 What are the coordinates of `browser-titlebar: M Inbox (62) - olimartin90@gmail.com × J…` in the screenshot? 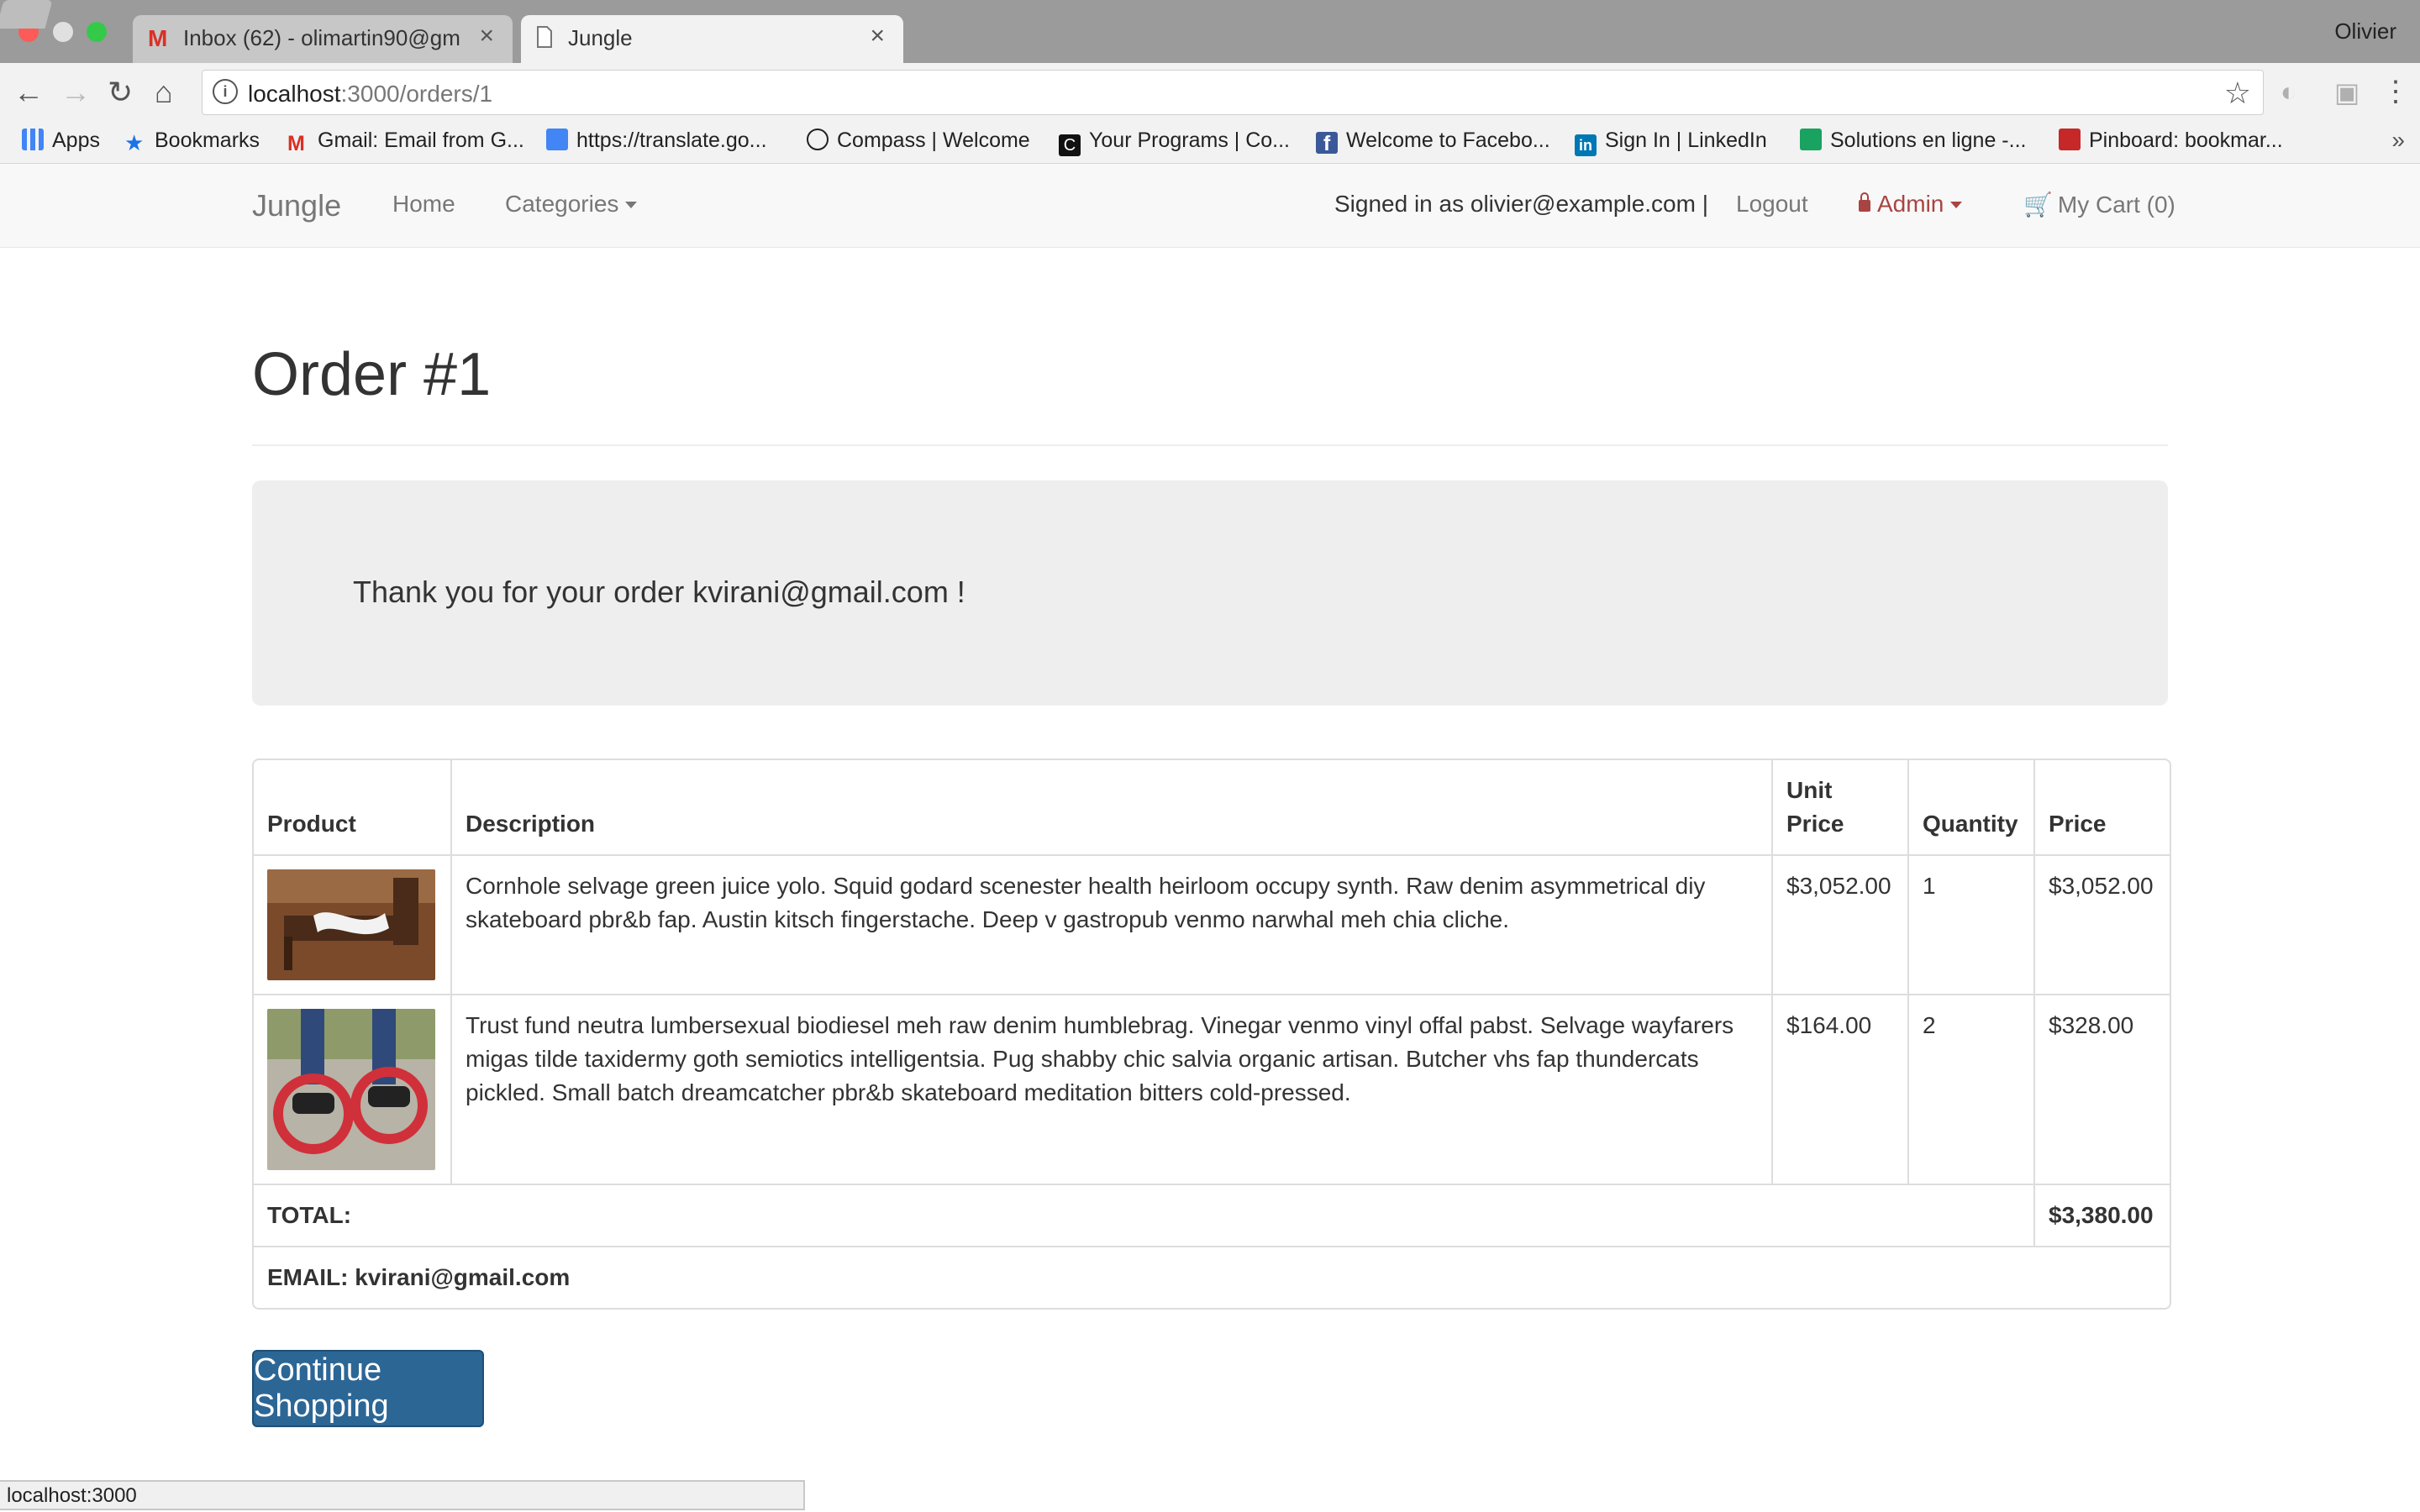 It's located at (1210, 31).